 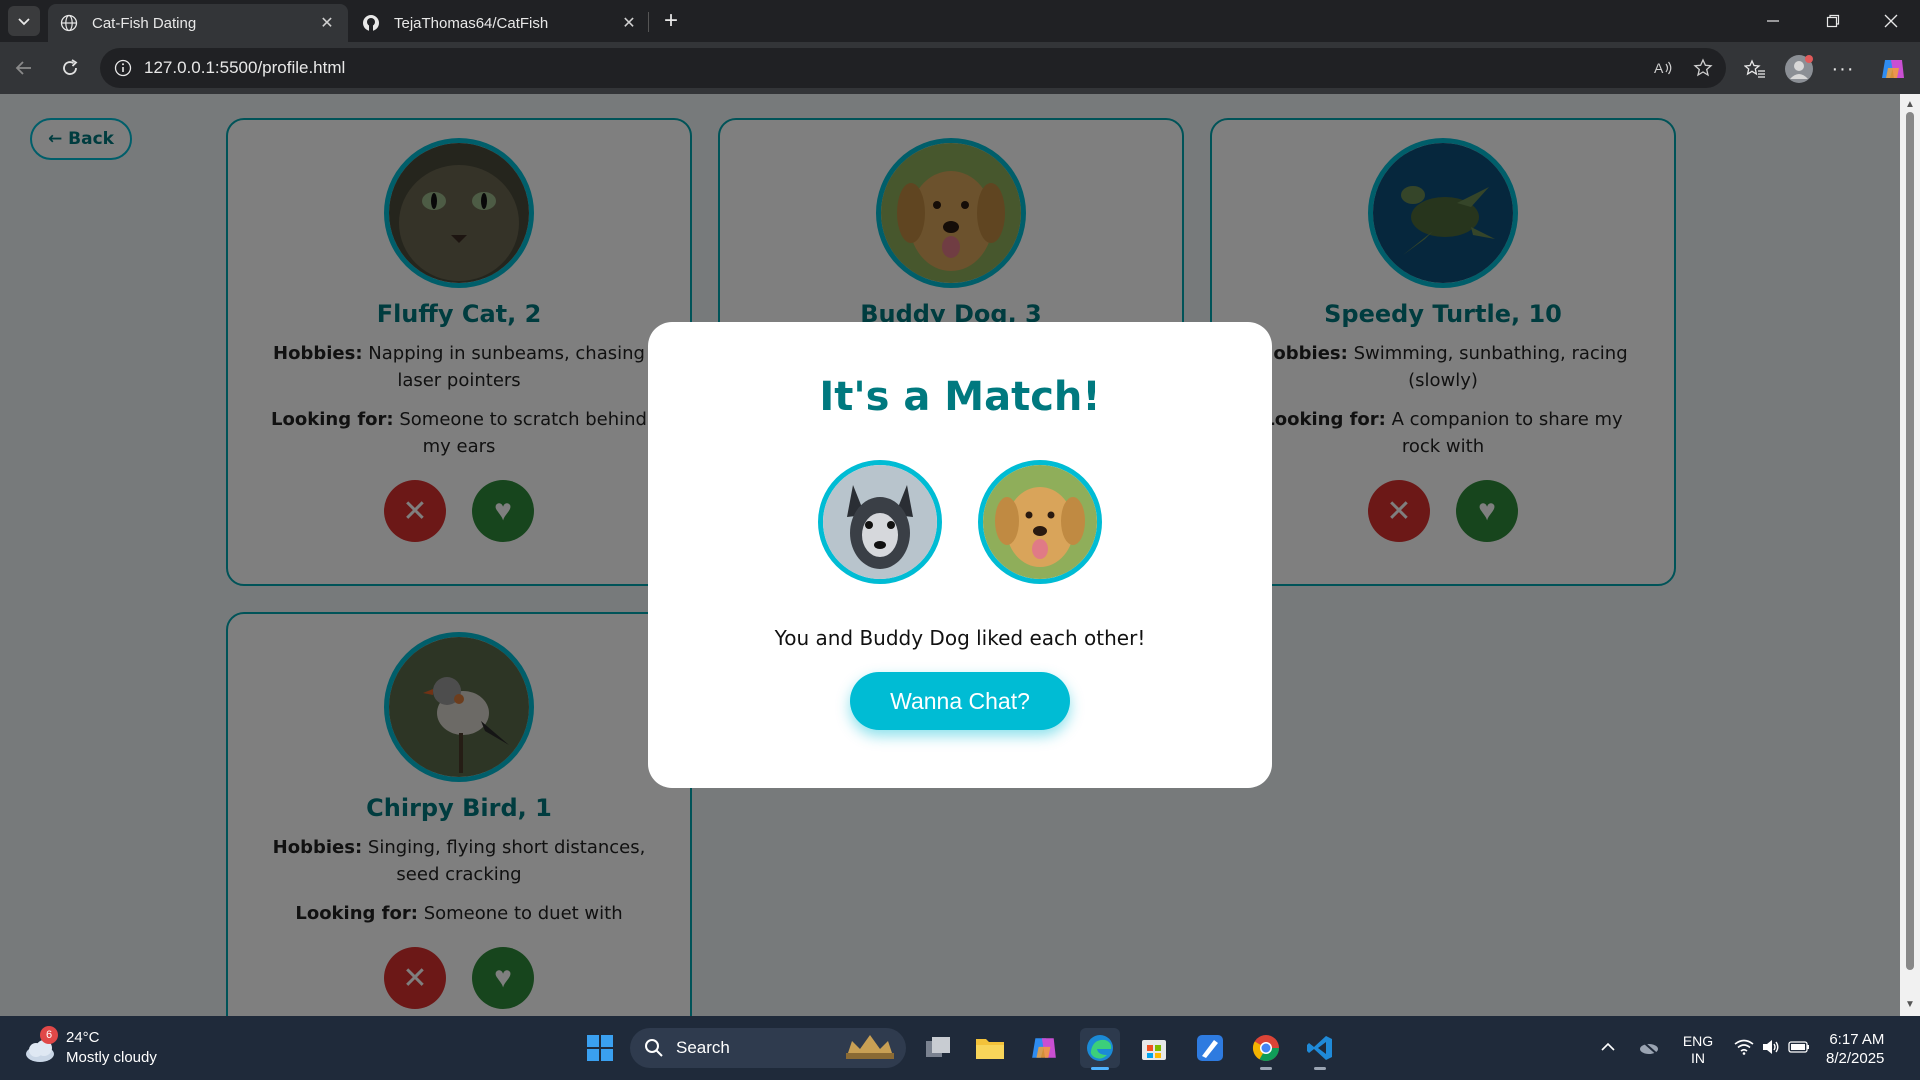 What do you see at coordinates (960, 701) in the screenshot?
I see `wanna-chat-button: Wanna Chat?` at bounding box center [960, 701].